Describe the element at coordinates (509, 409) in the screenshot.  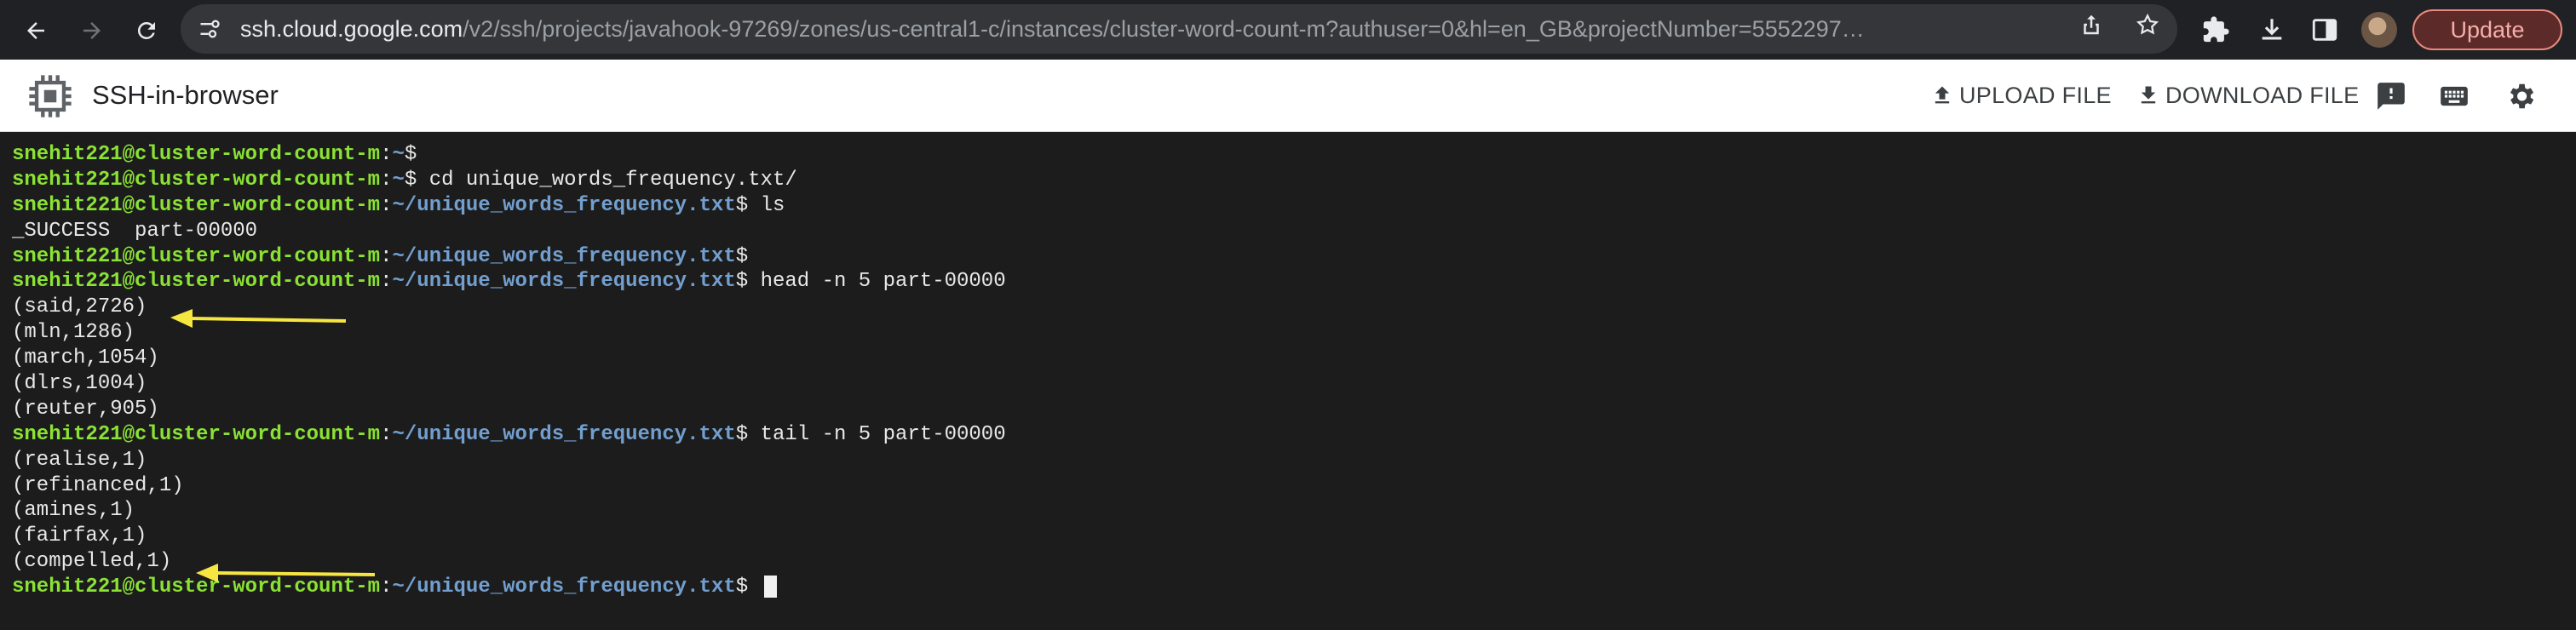
I see `terminal-output-line: (reuter,905)` at that location.